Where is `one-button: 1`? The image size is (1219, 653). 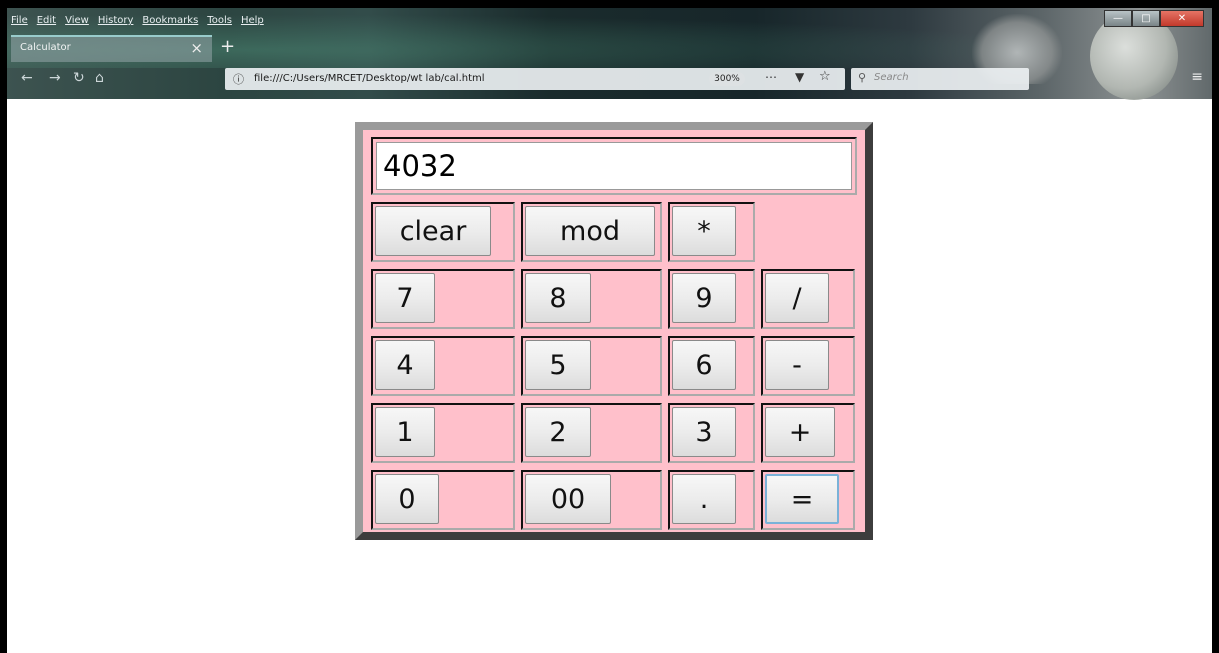 one-button: 1 is located at coordinates (405, 432).